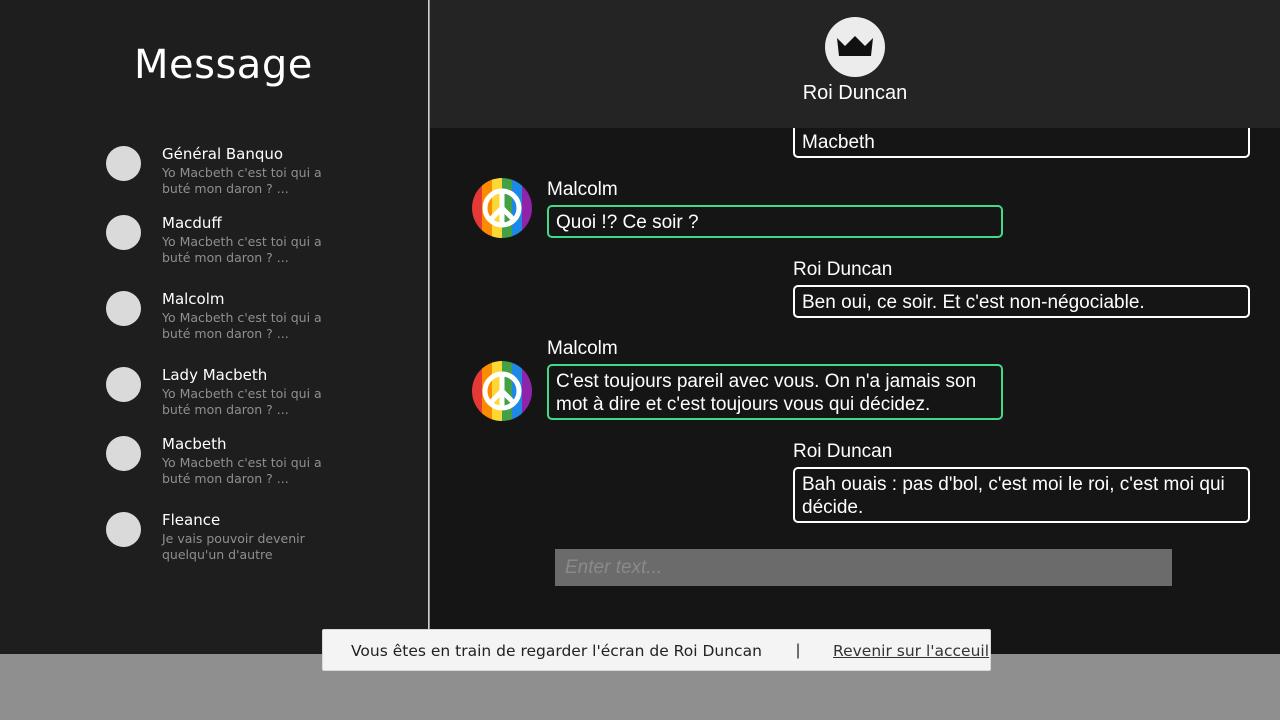 This screenshot has height=720, width=1280. Describe the element at coordinates (863, 567) in the screenshot. I see `message-input` at that location.